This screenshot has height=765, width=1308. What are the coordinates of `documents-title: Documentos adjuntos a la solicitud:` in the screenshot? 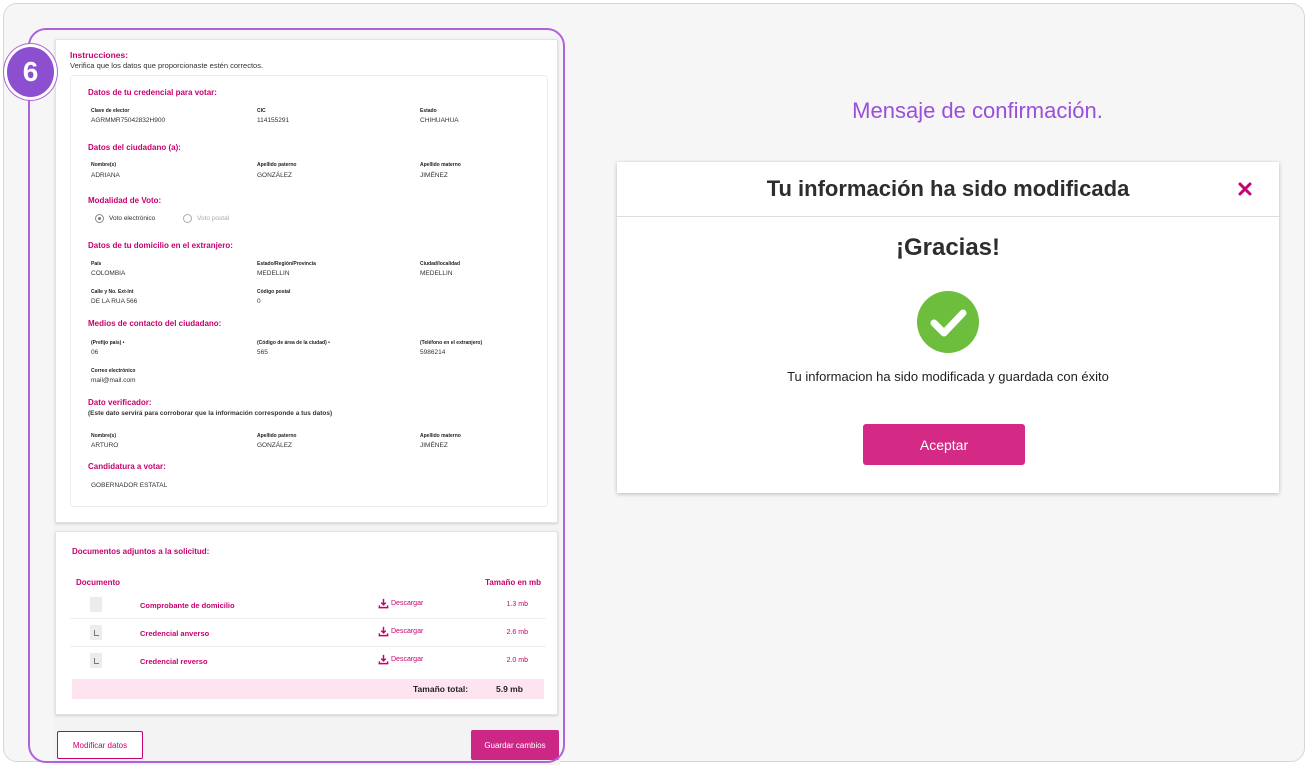 It's located at (141, 551).